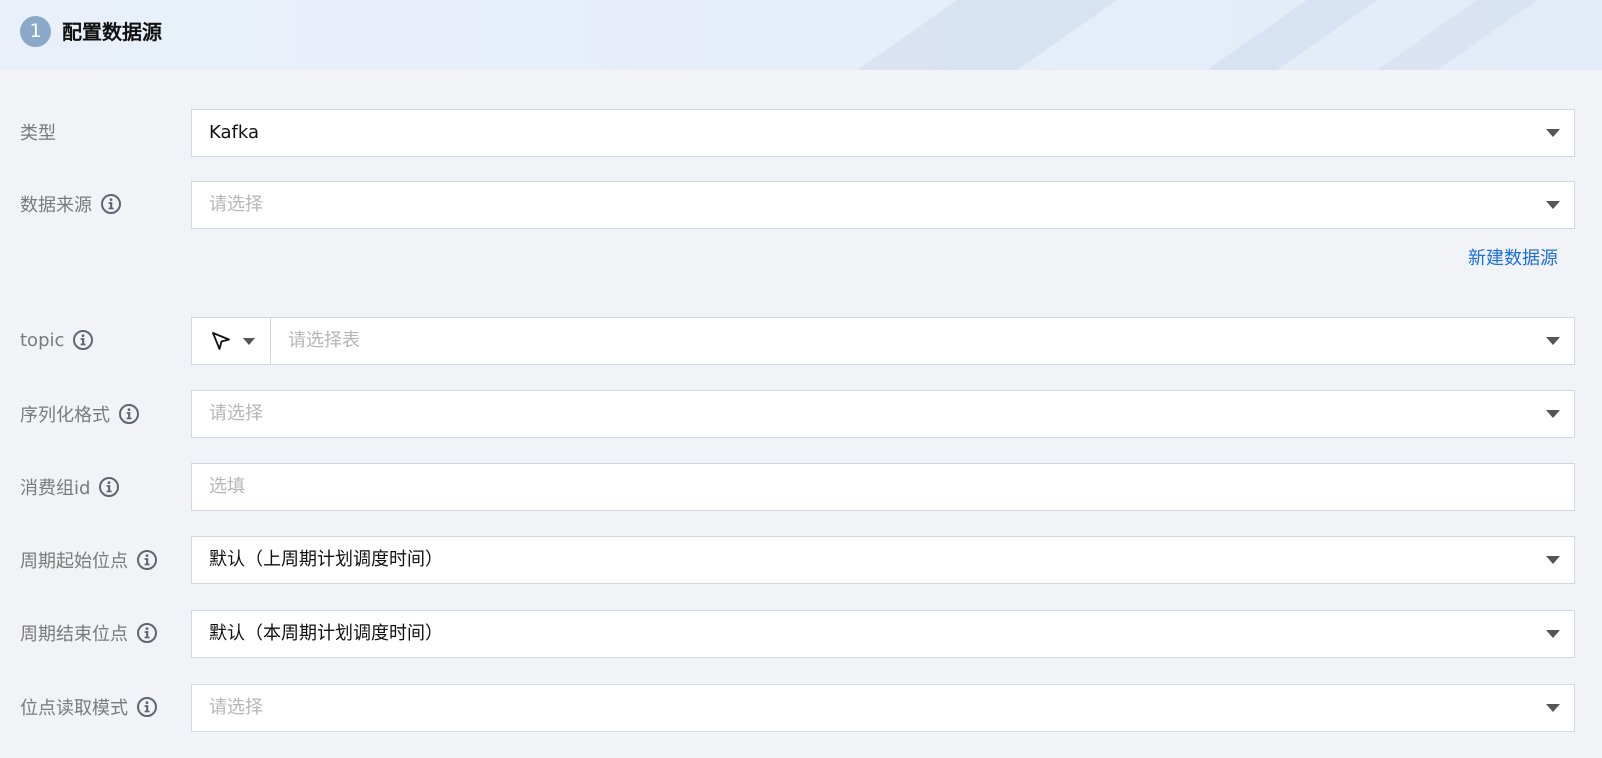 This screenshot has width=1602, height=758. What do you see at coordinates (236, 204) in the screenshot?
I see `data-source-placeholder: 请选择` at bounding box center [236, 204].